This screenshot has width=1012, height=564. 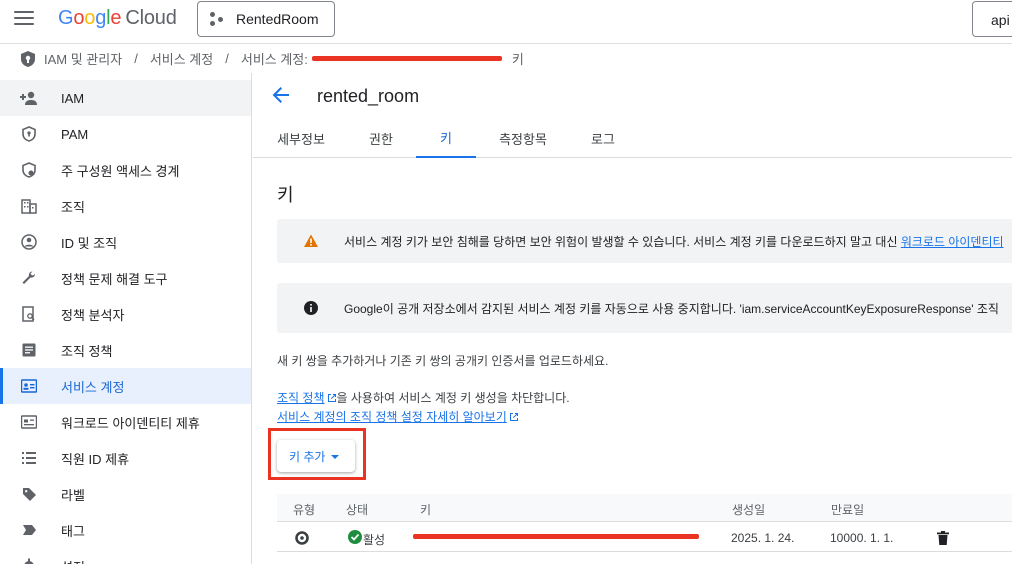 What do you see at coordinates (29, 242) in the screenshot?
I see `account-circle-icon` at bounding box center [29, 242].